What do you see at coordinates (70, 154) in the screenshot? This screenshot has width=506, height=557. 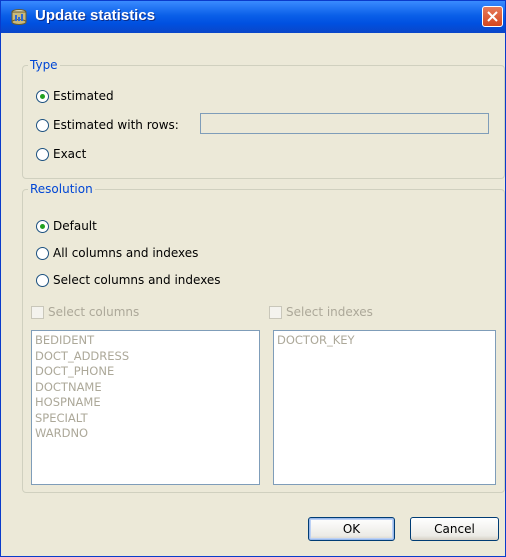 I see `radio-label: Exact` at bounding box center [70, 154].